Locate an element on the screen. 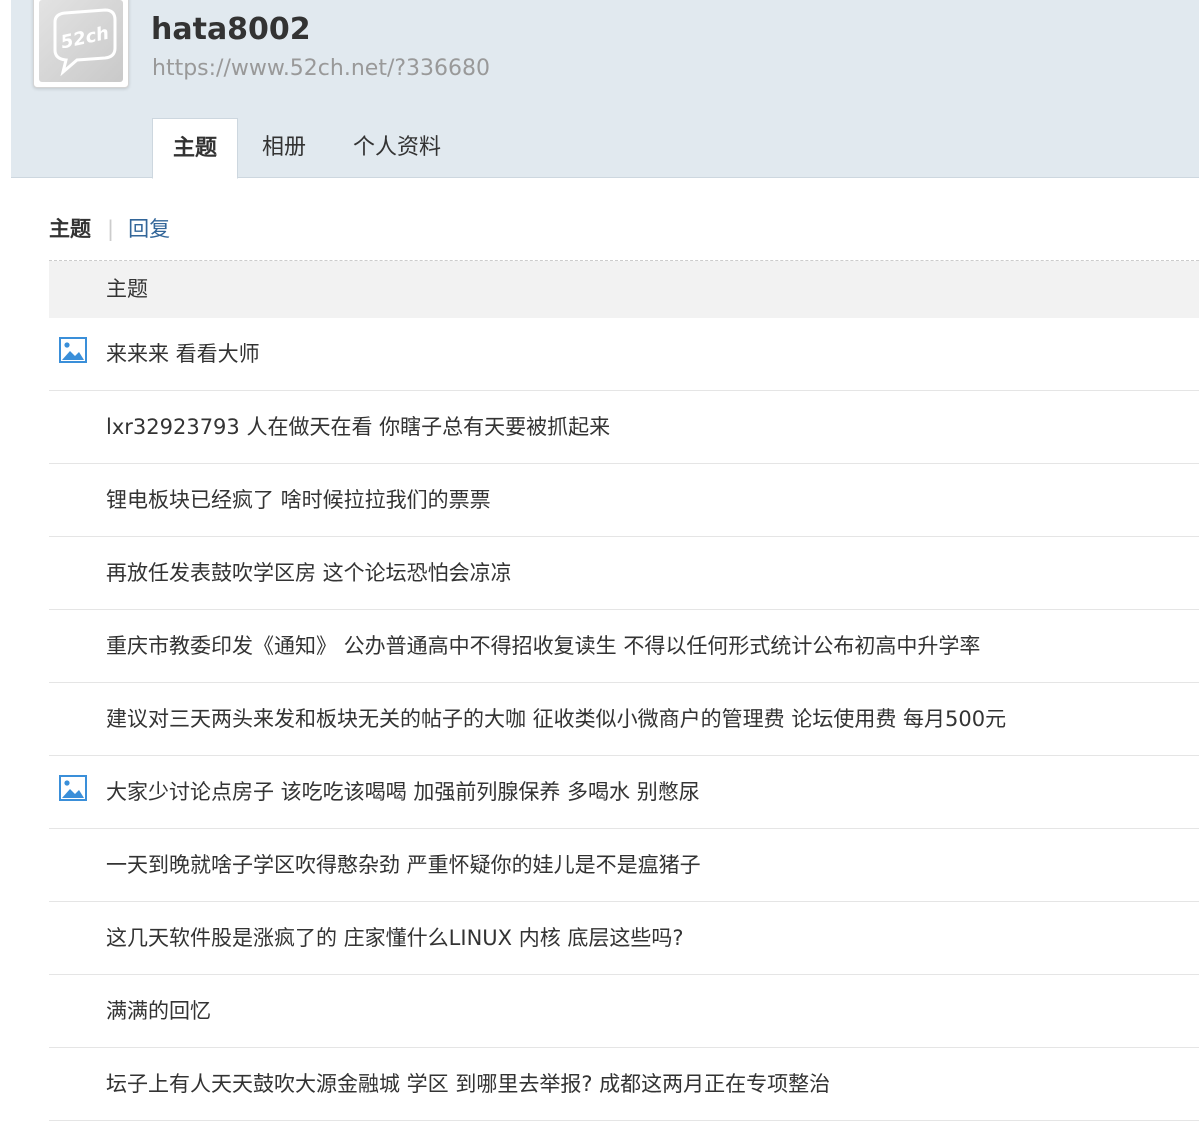  table-row: 坛子上有人天天鼓吹大源金融城 学区 到哪里去举报? 成都这两月正在专项整治 is located at coordinates (624, 1084).